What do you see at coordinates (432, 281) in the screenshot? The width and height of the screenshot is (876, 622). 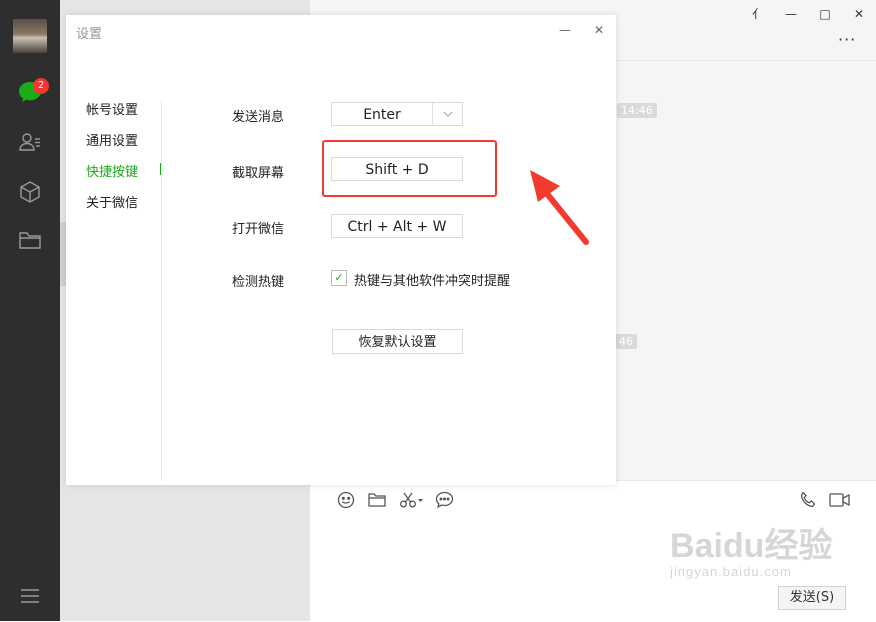 I see `hotkey-conflict-label: 热键与其他软件冲突时提醒` at bounding box center [432, 281].